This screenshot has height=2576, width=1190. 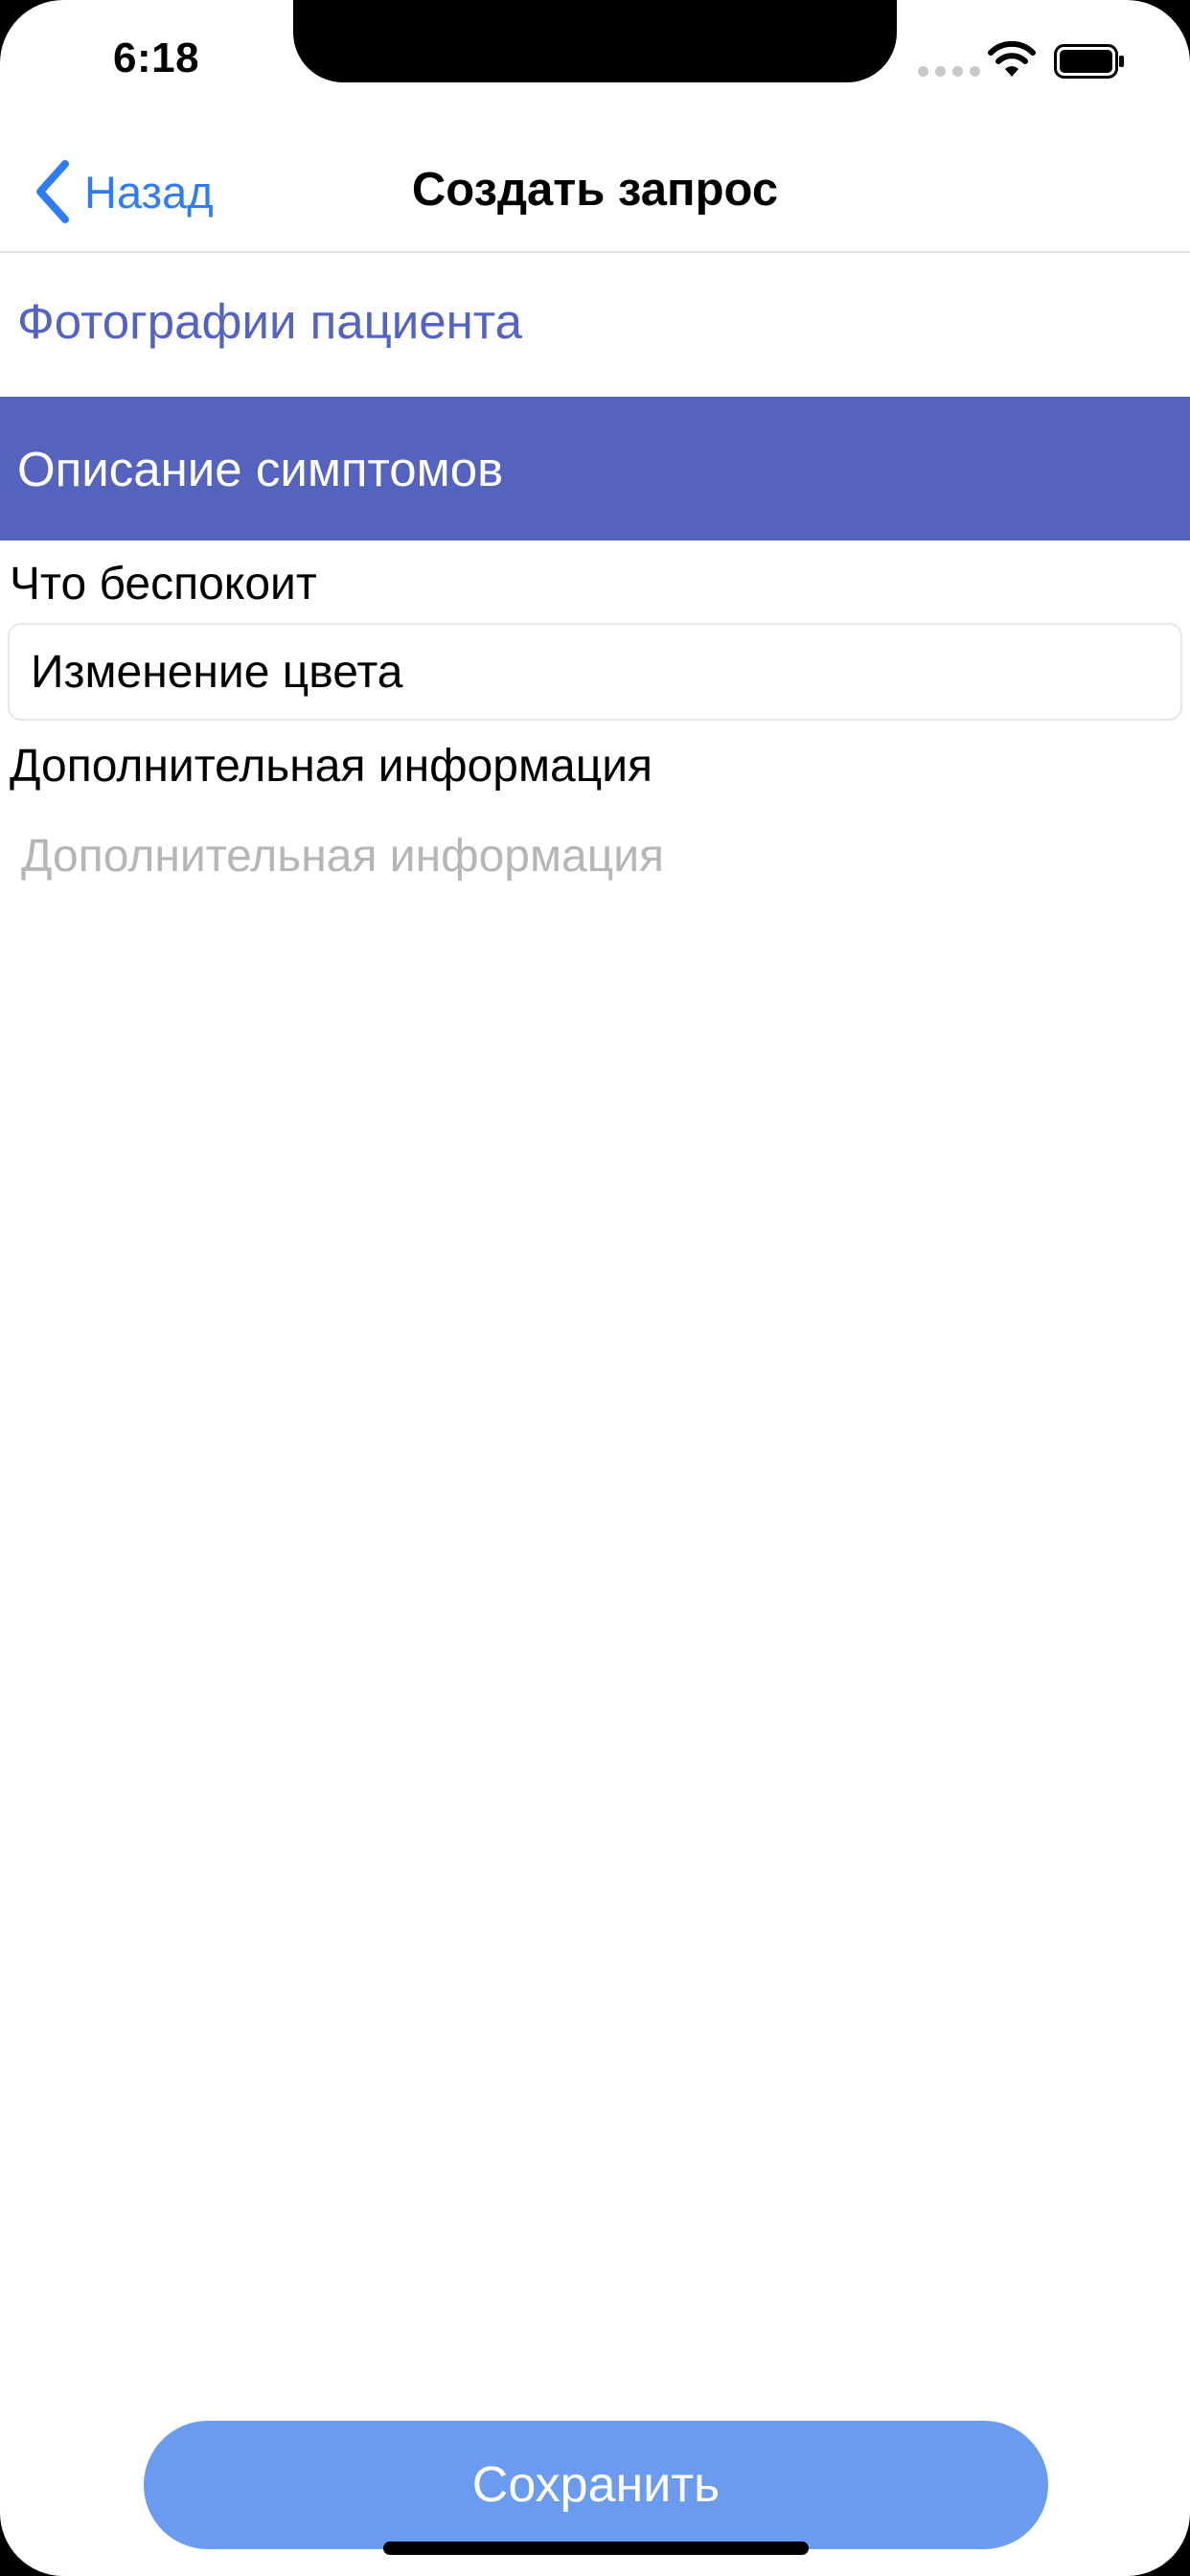 I want to click on wifi-icon, so click(x=1012, y=58).